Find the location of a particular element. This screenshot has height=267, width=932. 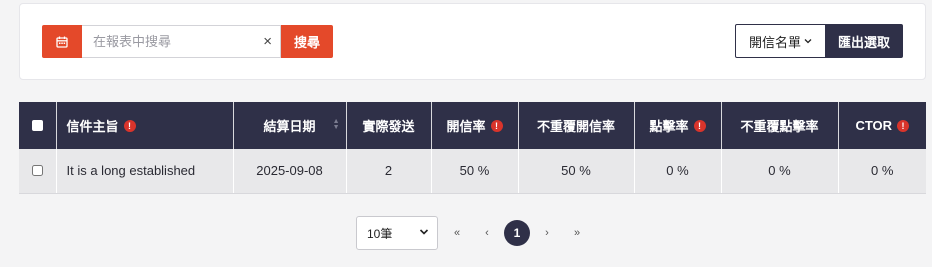

row-select-cell is located at coordinates (38, 171).